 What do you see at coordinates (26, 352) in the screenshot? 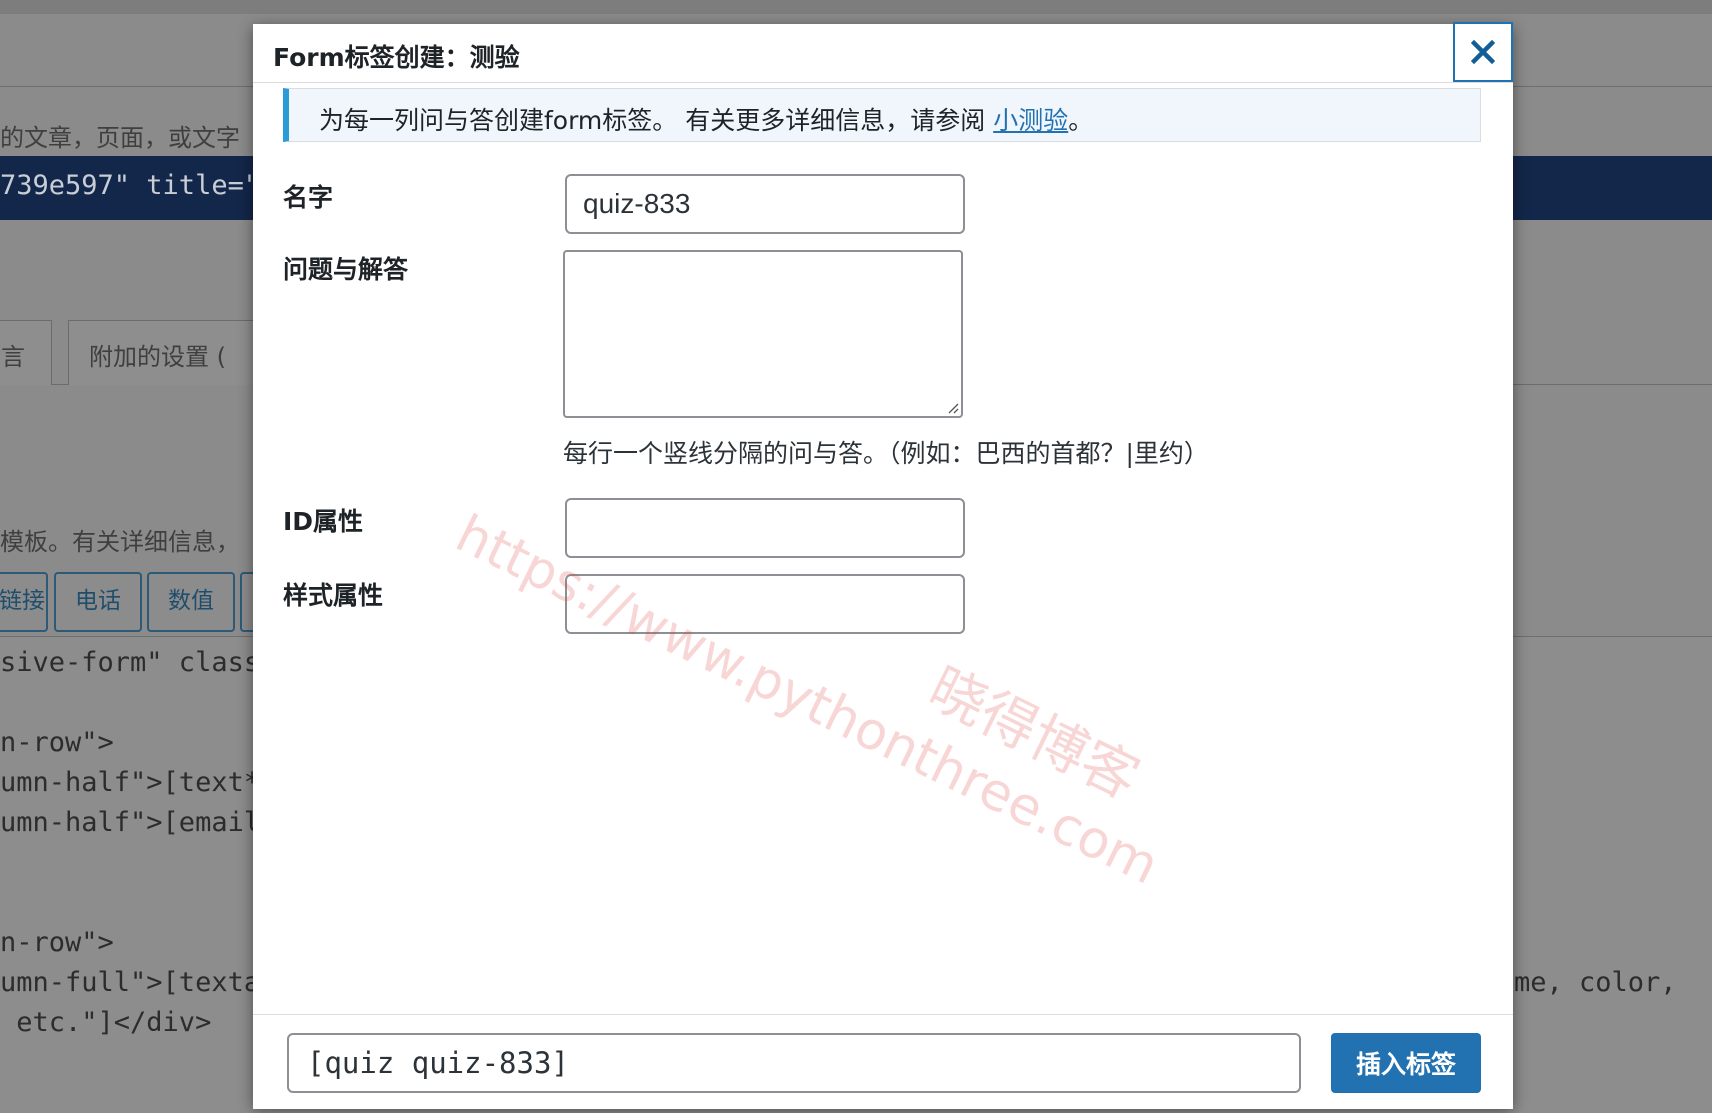
I see `background-tab: 言` at bounding box center [26, 352].